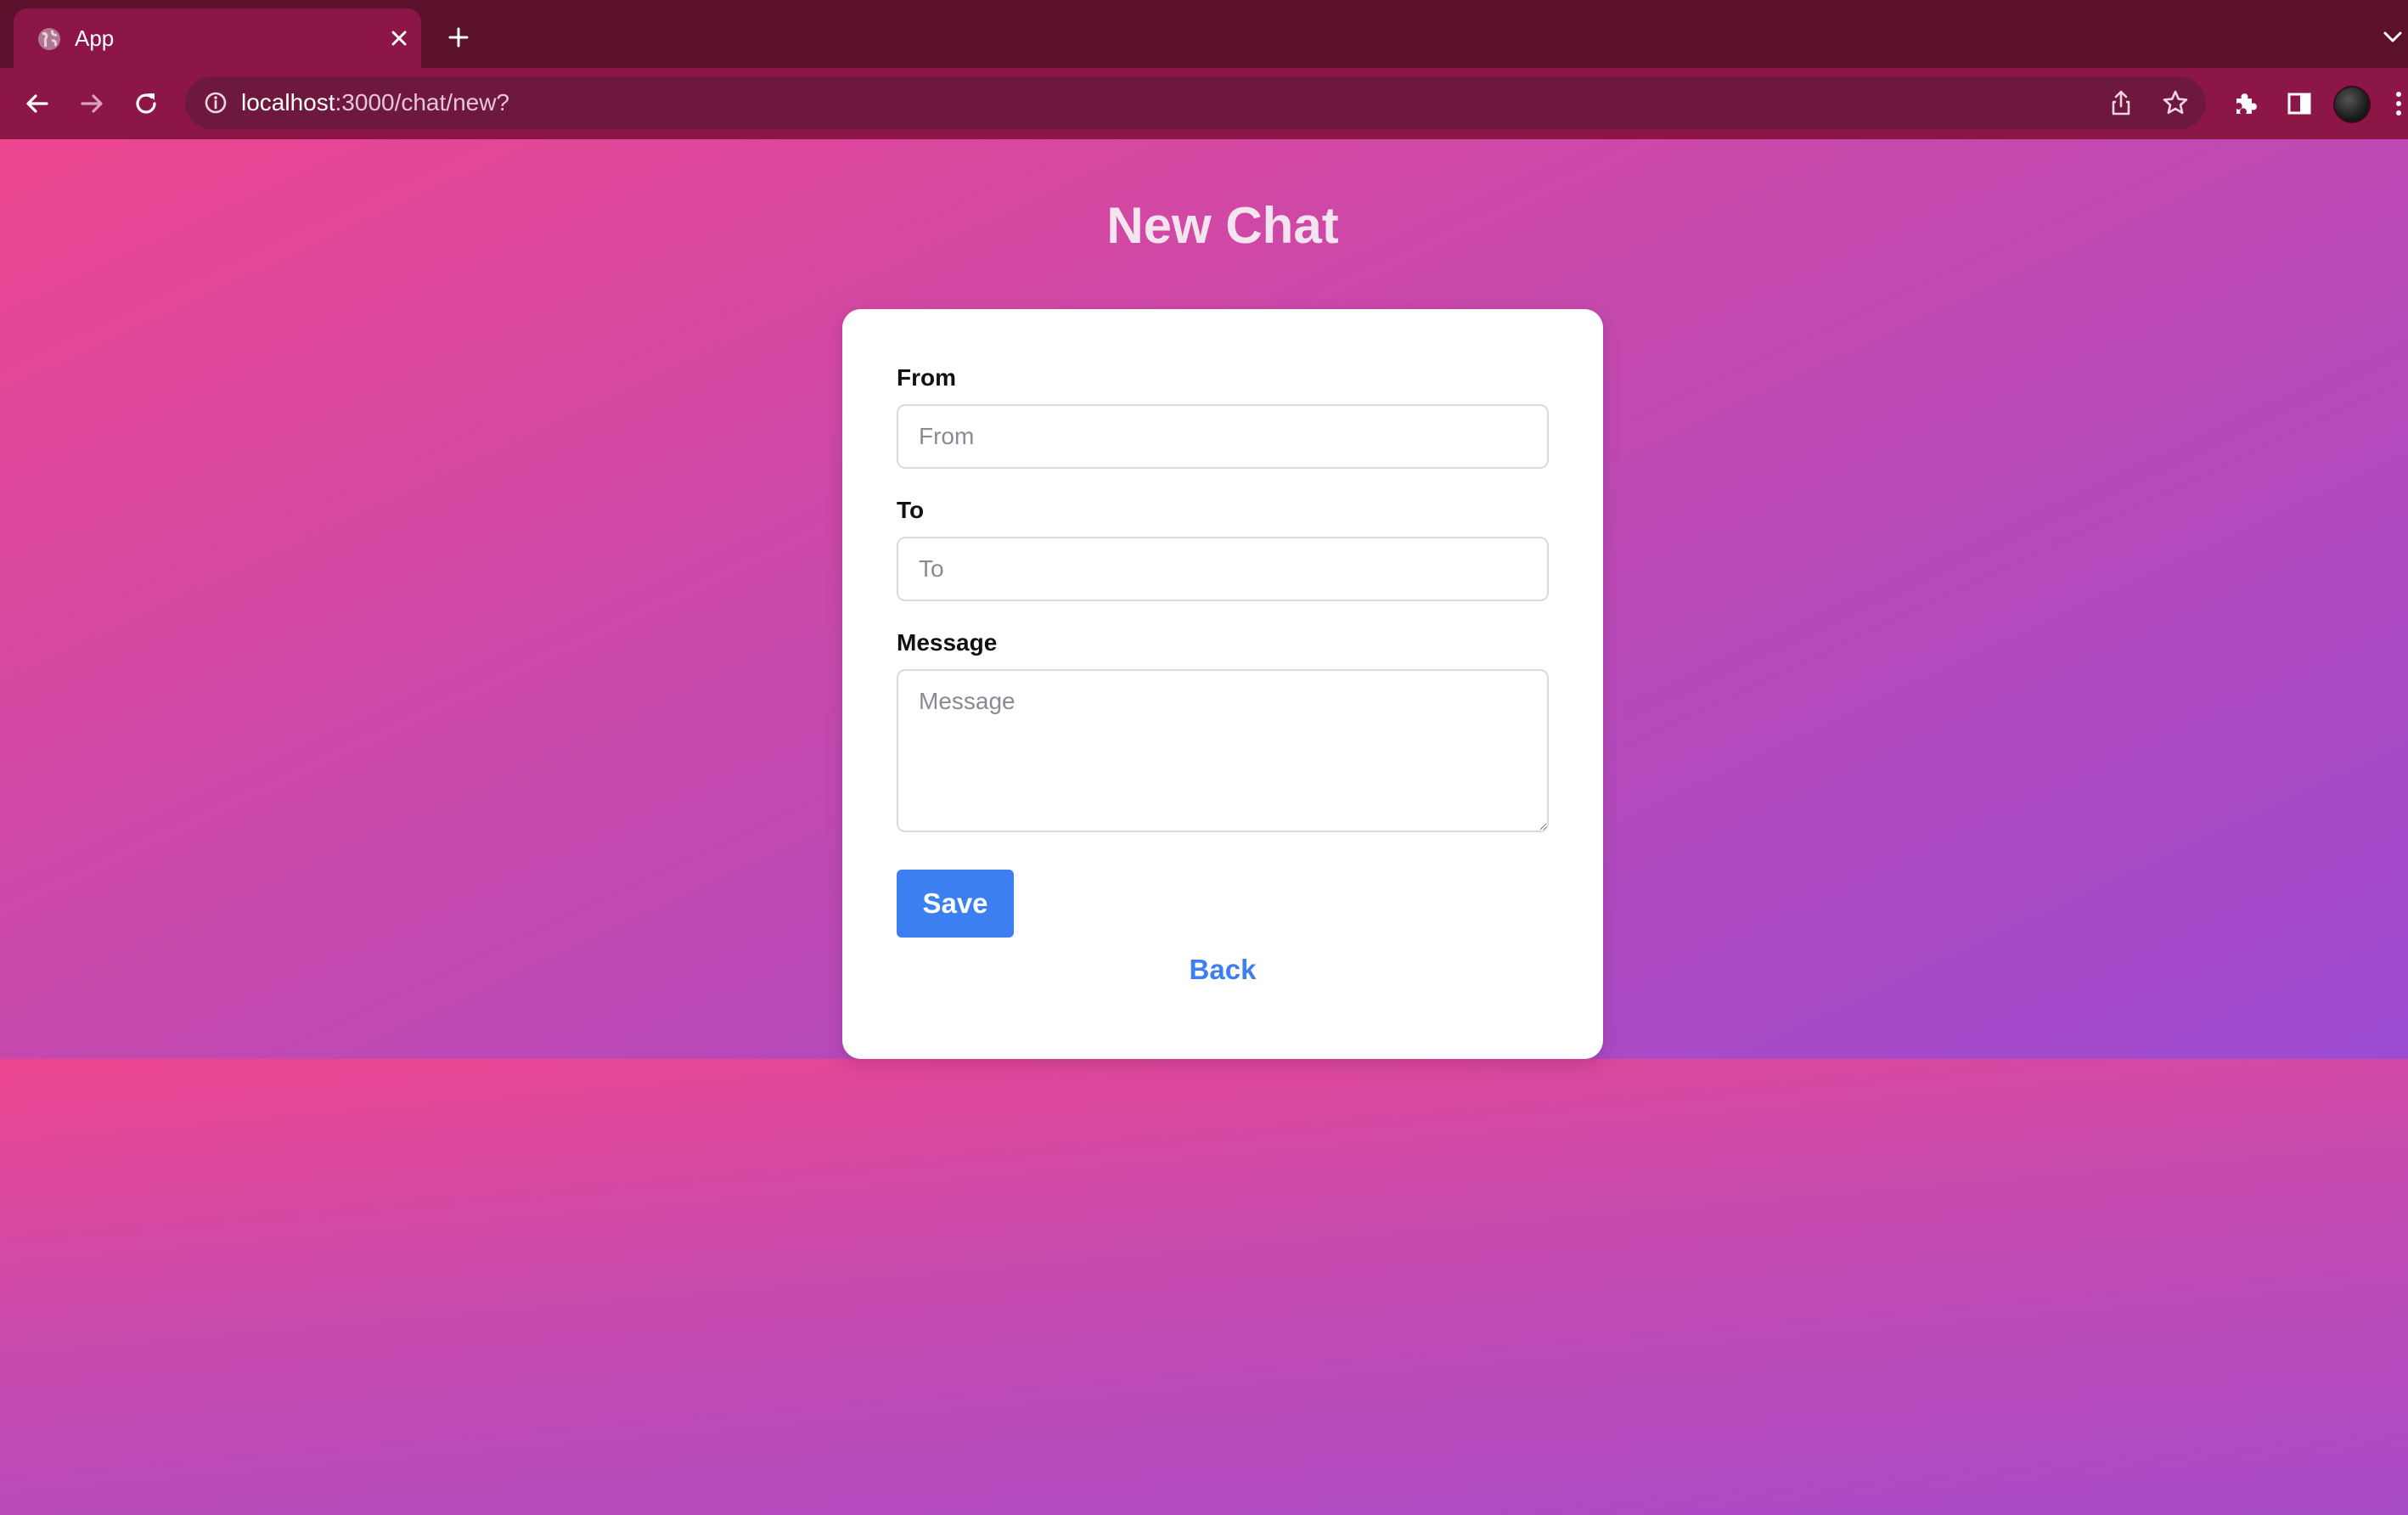  What do you see at coordinates (1222, 970) in the screenshot?
I see `back-link: Back` at bounding box center [1222, 970].